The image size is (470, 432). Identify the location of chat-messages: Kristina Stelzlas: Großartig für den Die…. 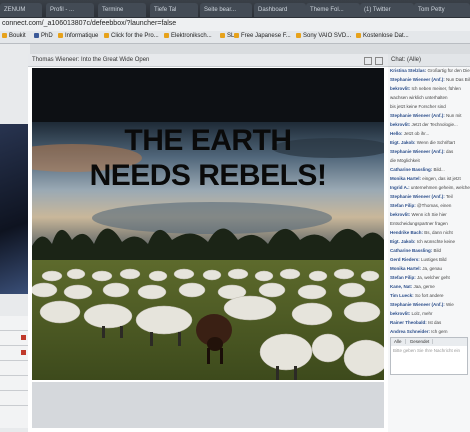
(429, 202).